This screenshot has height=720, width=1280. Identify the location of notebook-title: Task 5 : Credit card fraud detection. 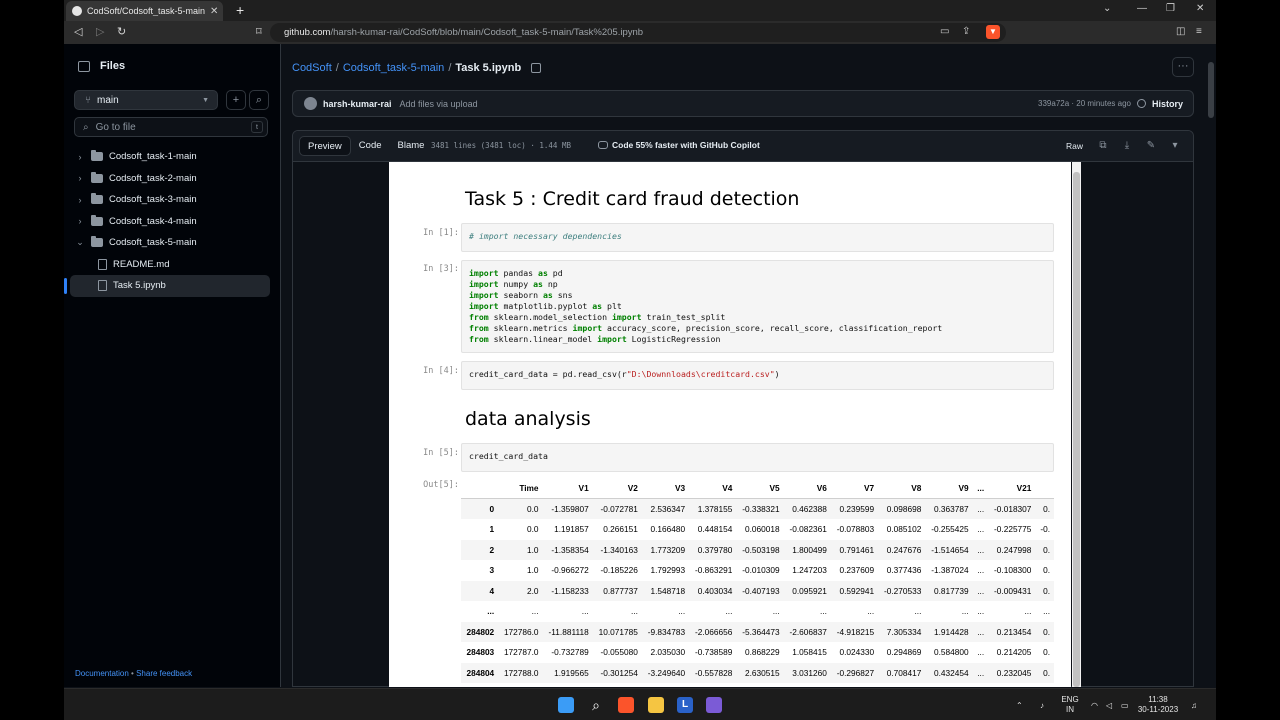
(632, 199).